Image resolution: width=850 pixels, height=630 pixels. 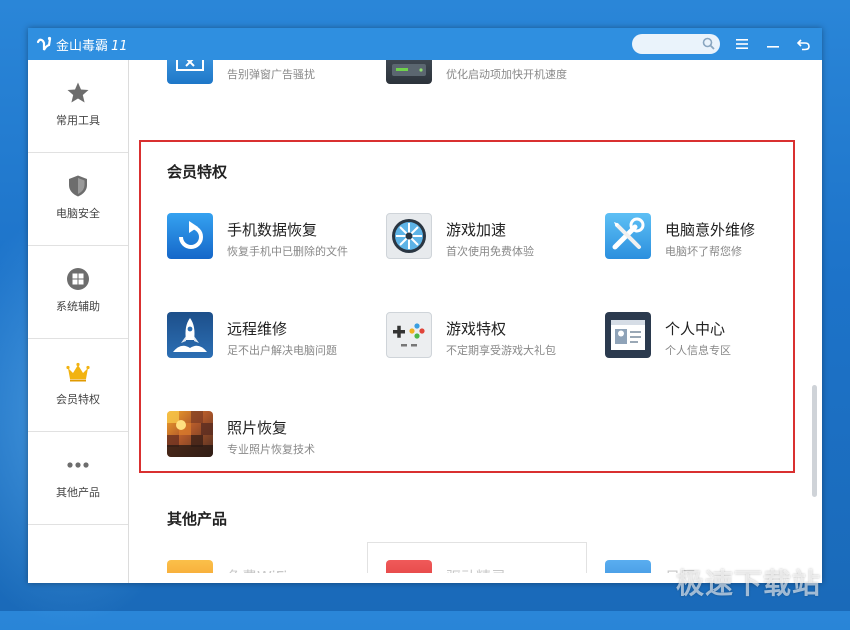 What do you see at coordinates (78, 399) in the screenshot?
I see `sidebar-item-label: 会员特权` at bounding box center [78, 399].